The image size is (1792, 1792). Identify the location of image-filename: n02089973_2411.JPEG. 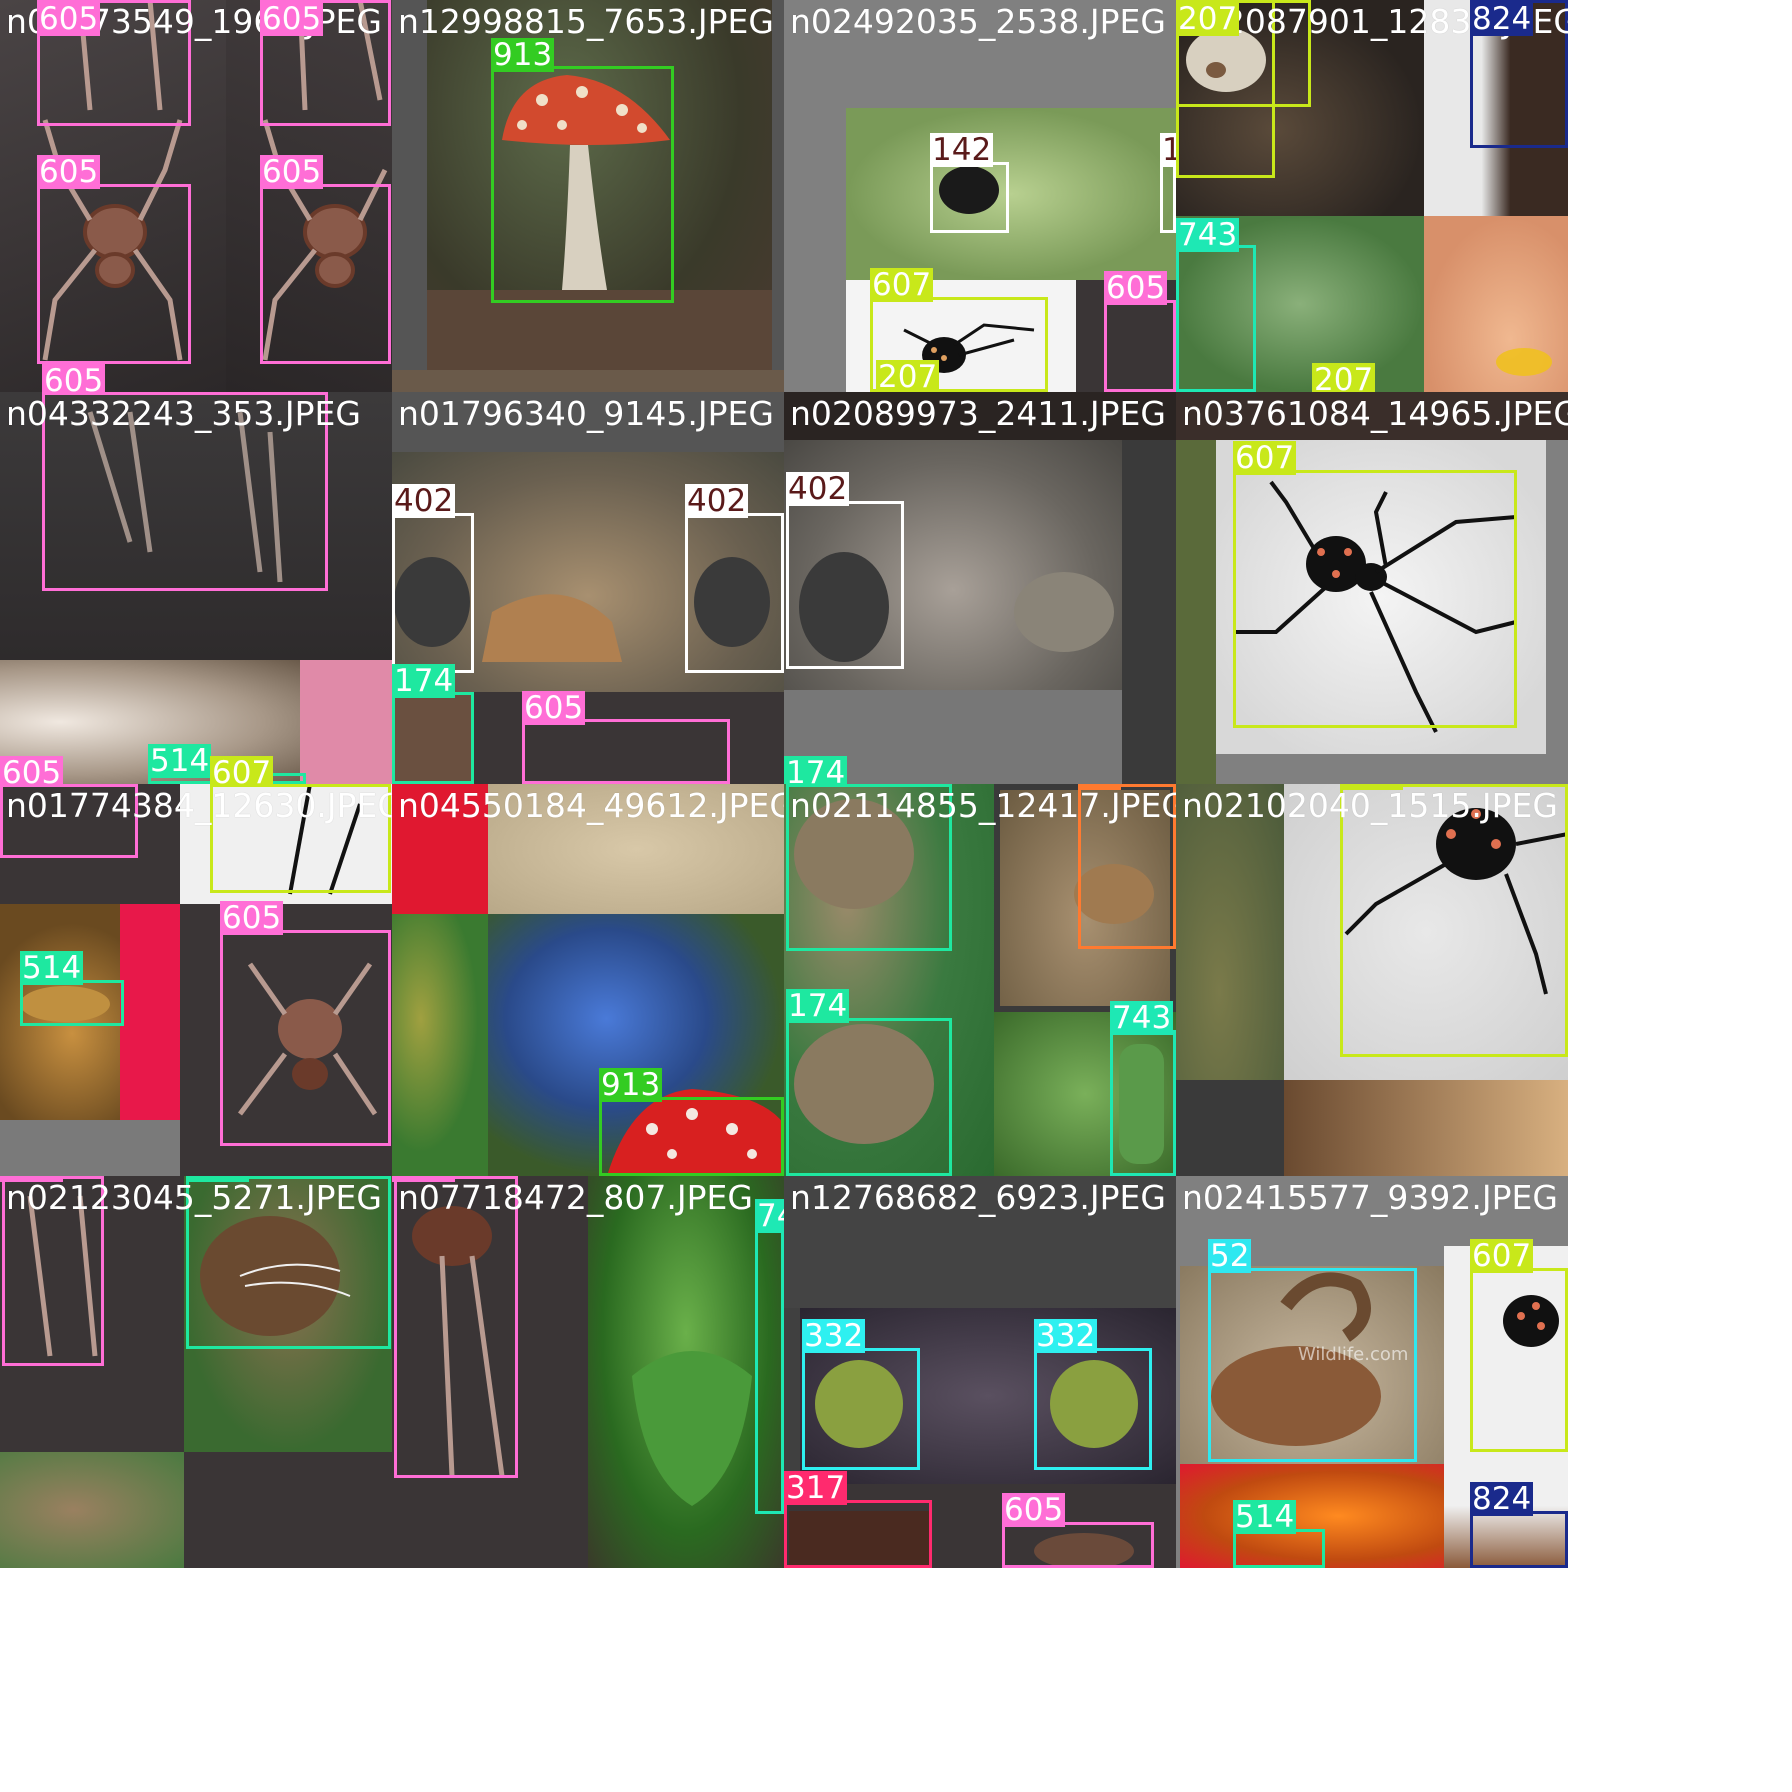
(978, 413).